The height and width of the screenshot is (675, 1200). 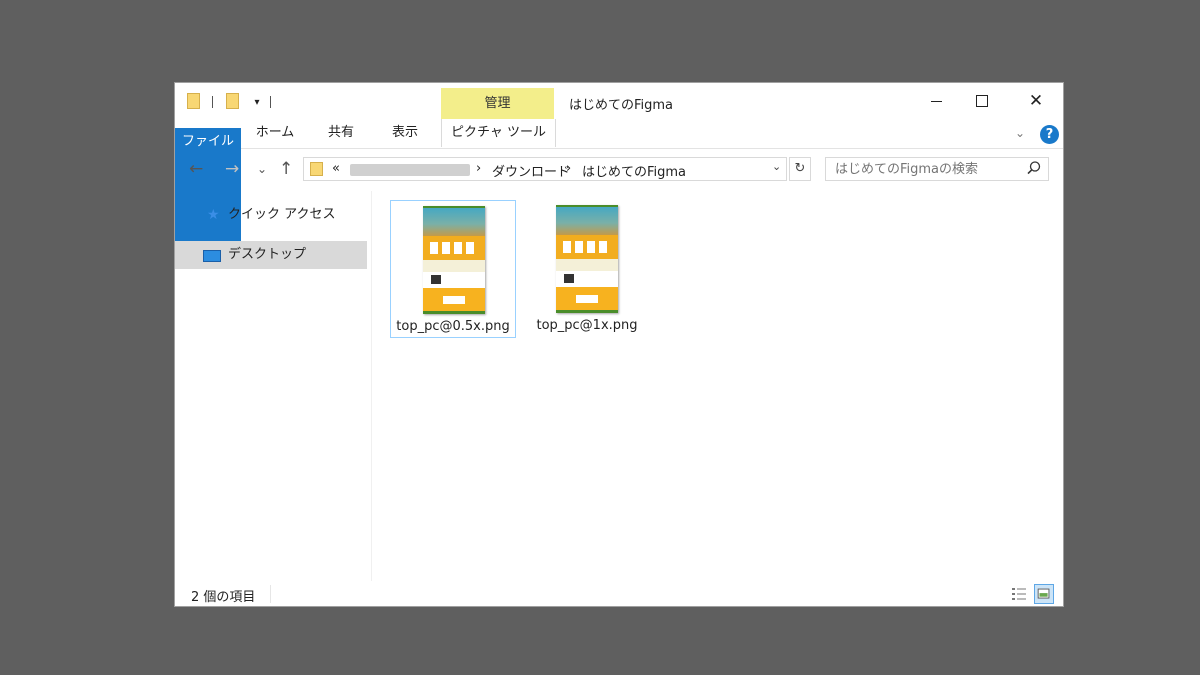 I want to click on breadcrumb-current-folder: はじめてのFigma, so click(x=634, y=170).